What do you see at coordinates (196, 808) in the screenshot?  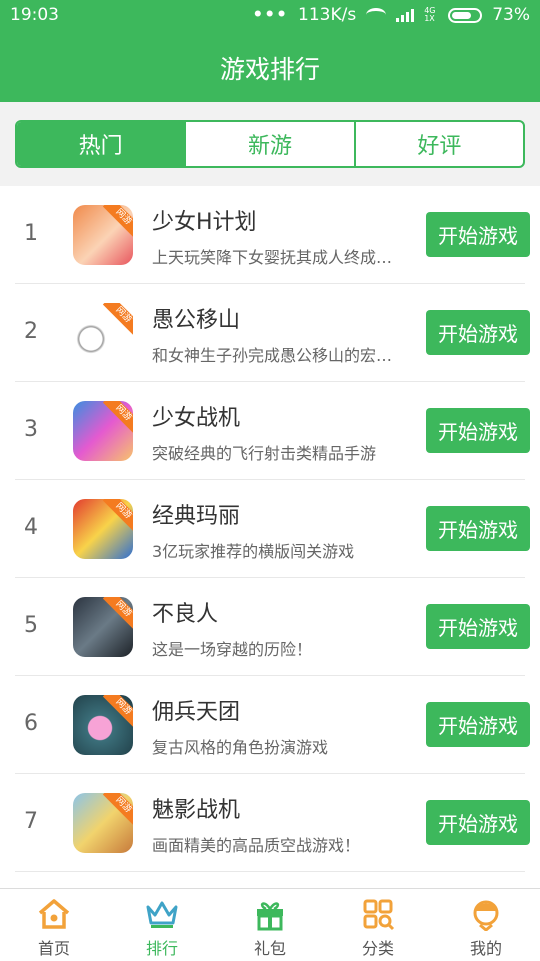 I see `game-name: 魅影战机` at bounding box center [196, 808].